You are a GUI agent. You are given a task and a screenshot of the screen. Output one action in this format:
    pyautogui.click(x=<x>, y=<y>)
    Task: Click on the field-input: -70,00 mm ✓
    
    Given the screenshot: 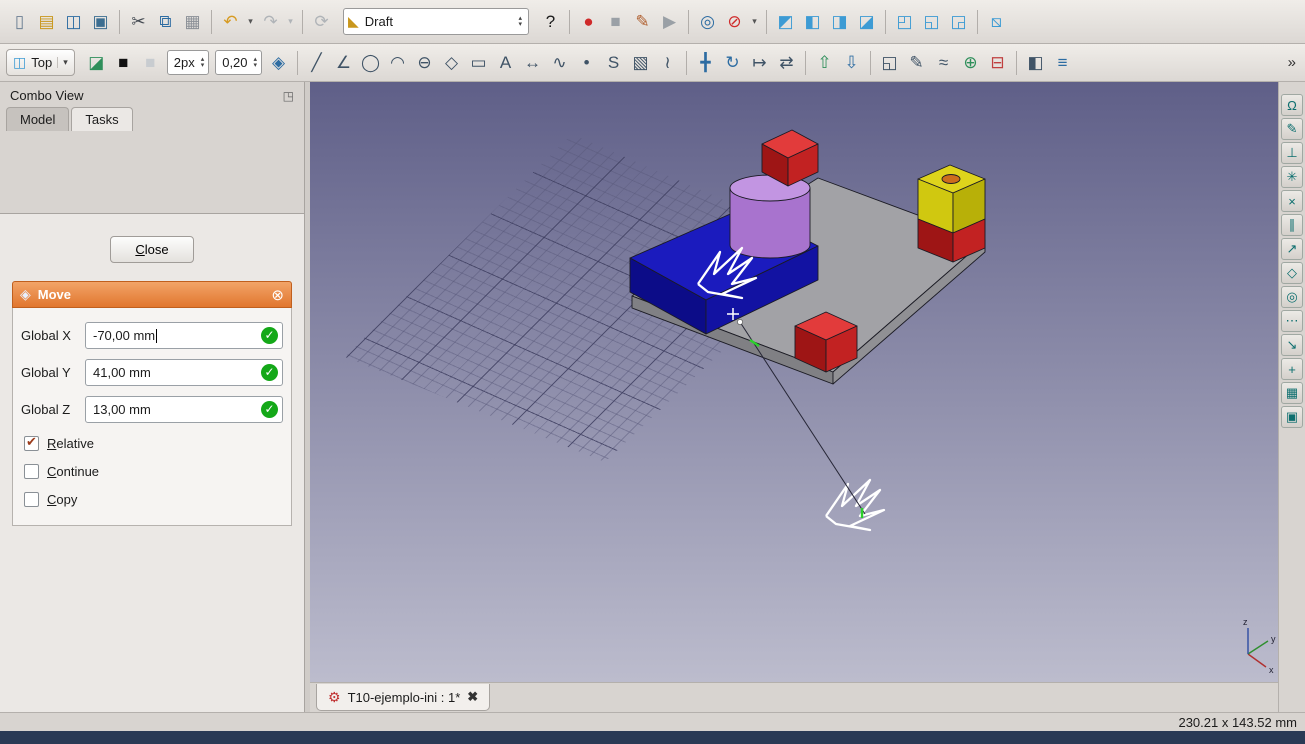 What is the action you would take?
    pyautogui.click(x=184, y=335)
    